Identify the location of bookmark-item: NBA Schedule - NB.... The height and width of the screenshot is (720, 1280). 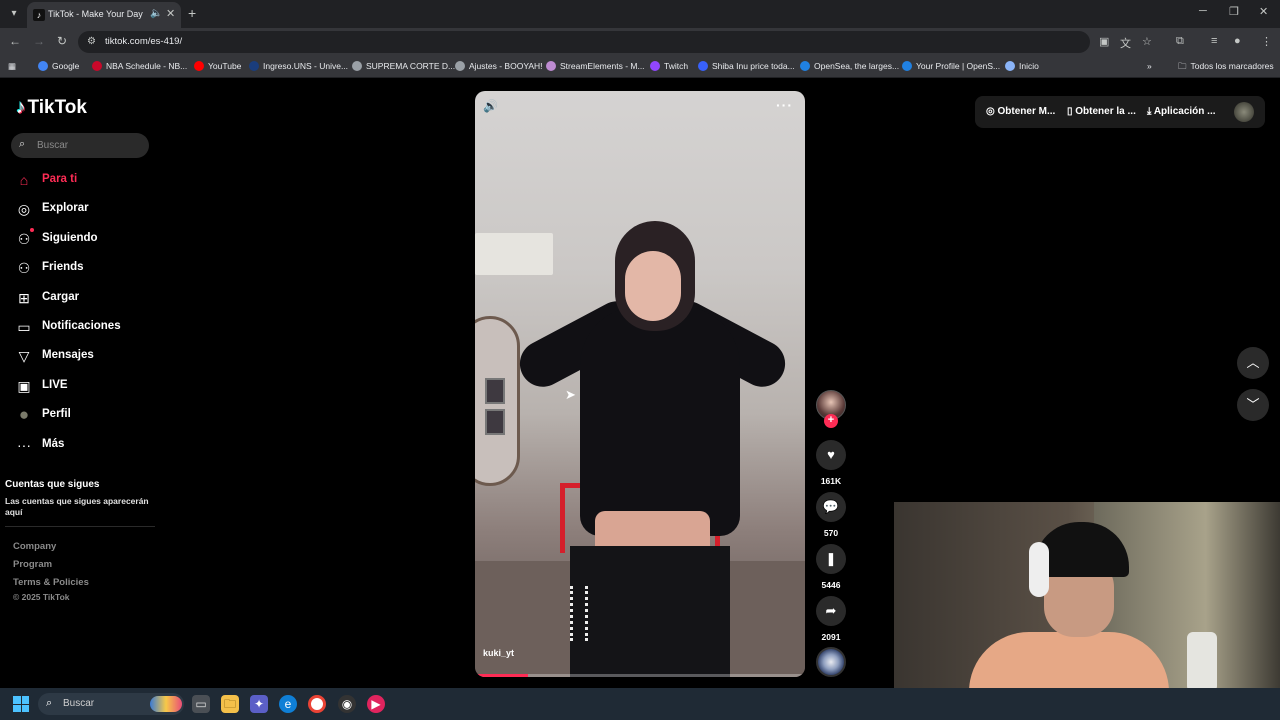
(139, 66).